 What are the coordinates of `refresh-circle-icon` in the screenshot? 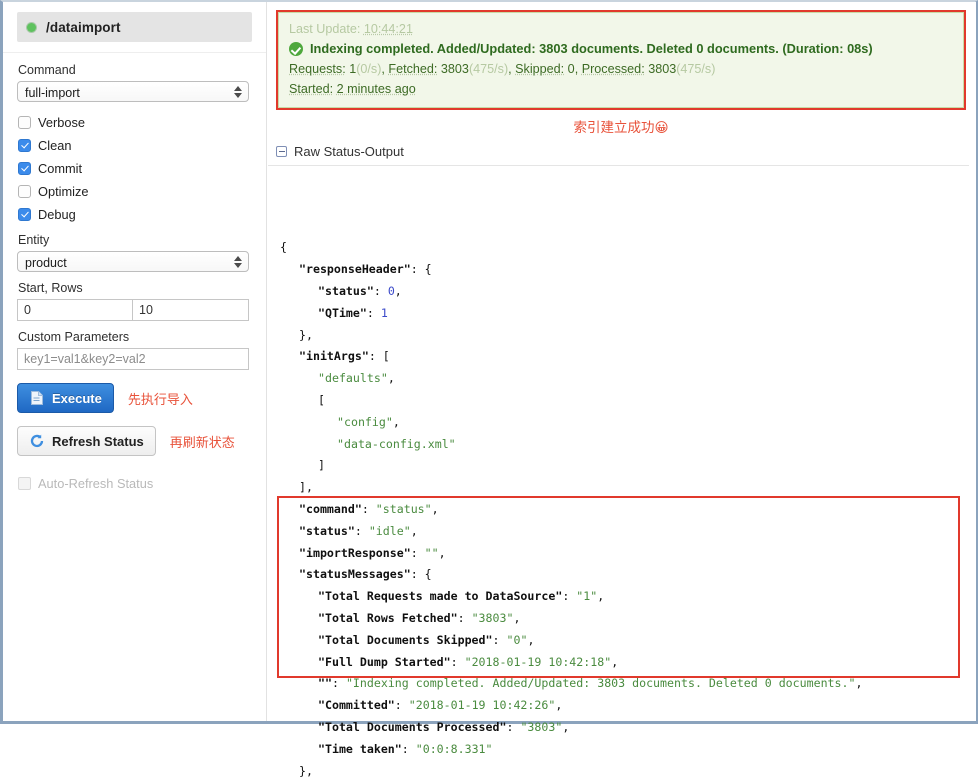 It's located at (37, 441).